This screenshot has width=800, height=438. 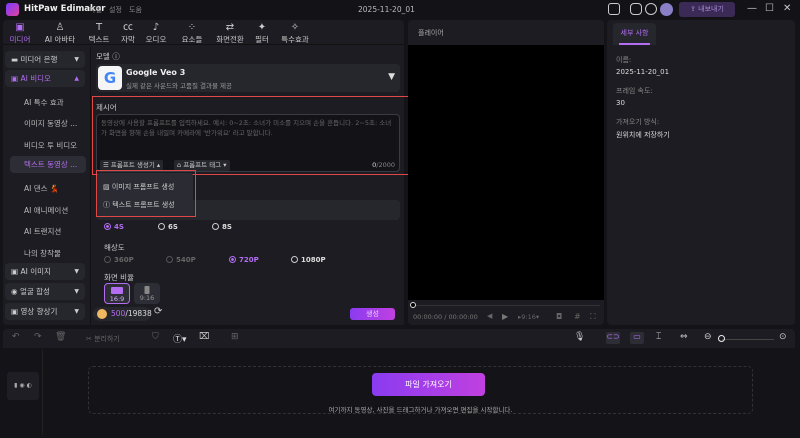 I want to click on option-label: 4S, so click(x=119, y=227).